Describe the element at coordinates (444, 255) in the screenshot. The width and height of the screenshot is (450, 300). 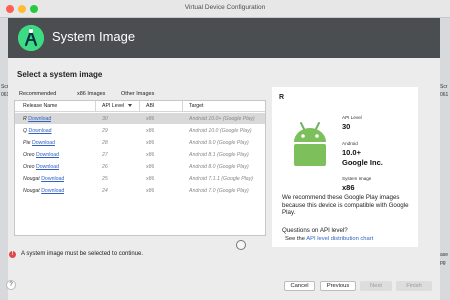
I see `background-text: ase` at that location.